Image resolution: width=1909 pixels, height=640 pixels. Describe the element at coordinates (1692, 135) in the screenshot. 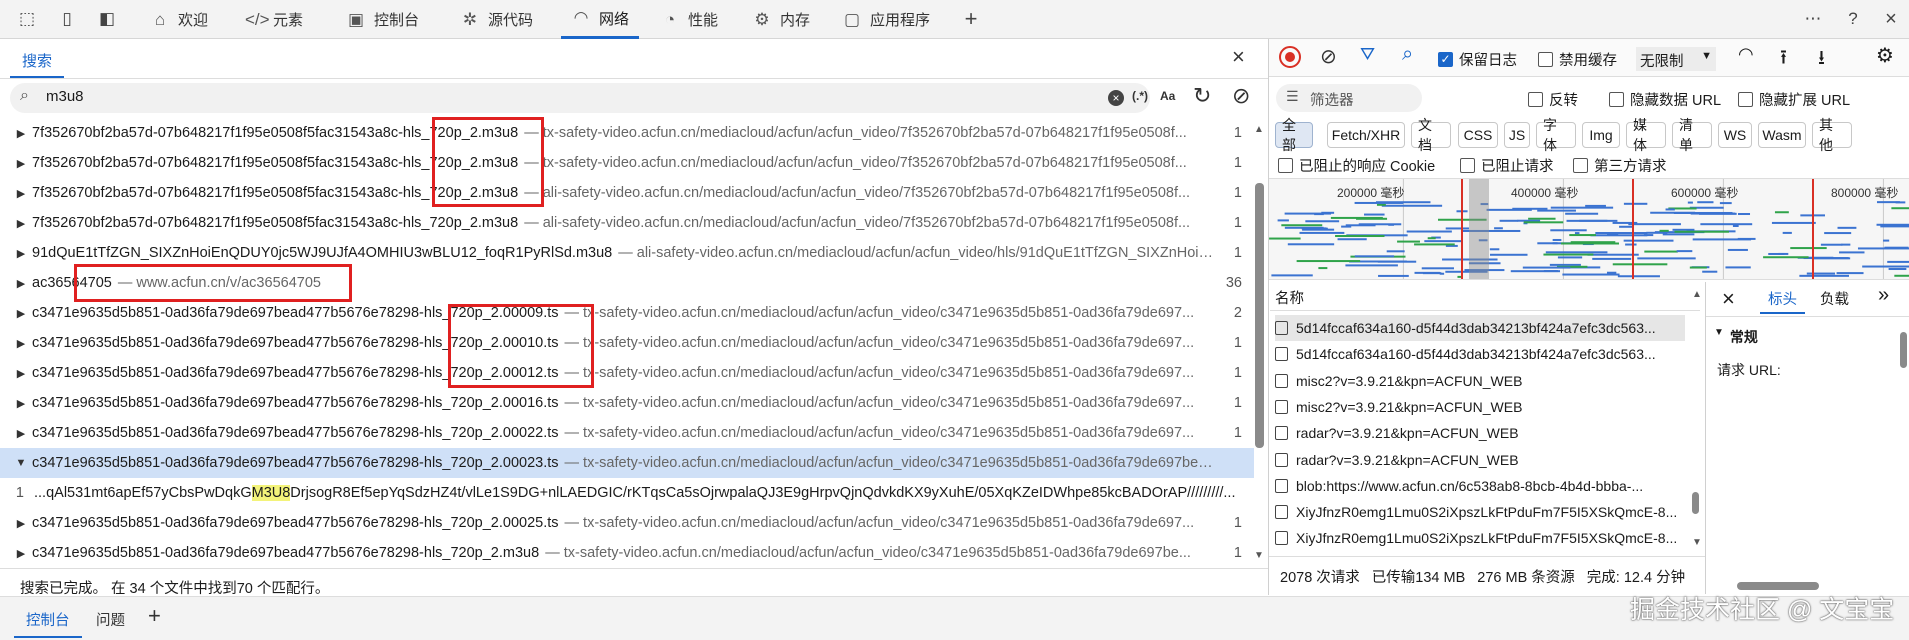

I see `type-filter-manifest: 清单` at that location.